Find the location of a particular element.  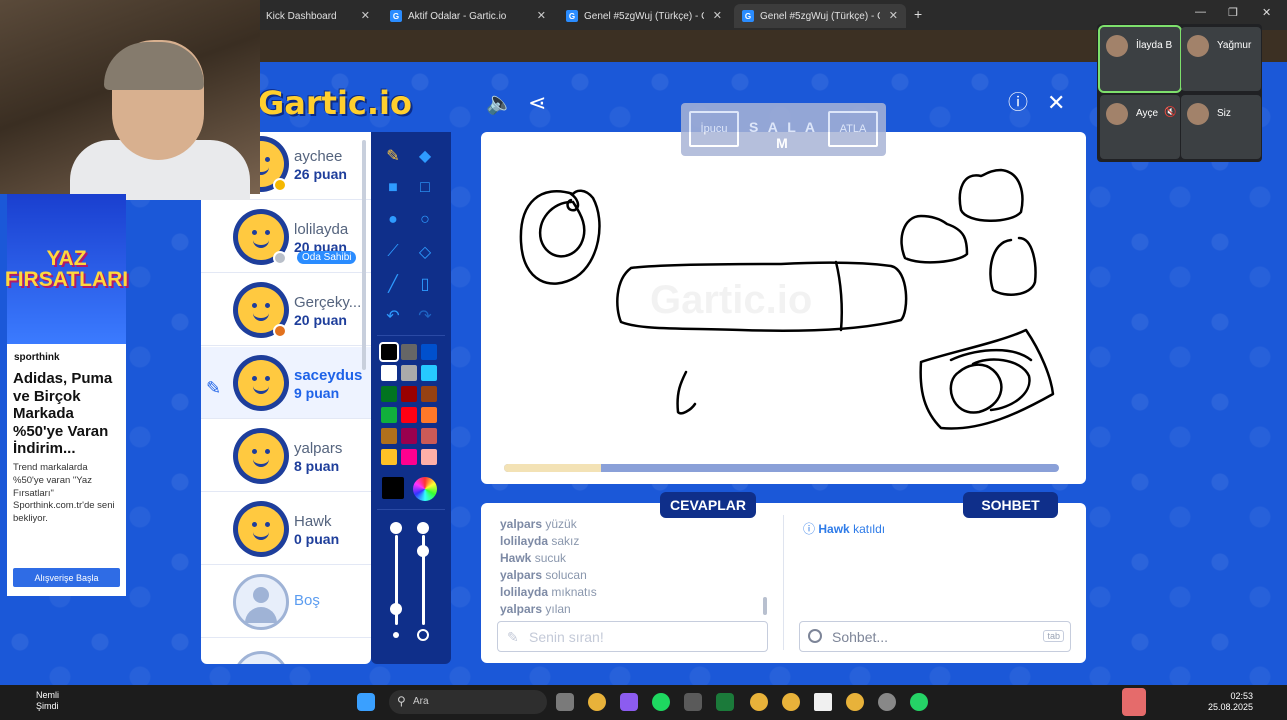

spotify-icon is located at coordinates (661, 702).